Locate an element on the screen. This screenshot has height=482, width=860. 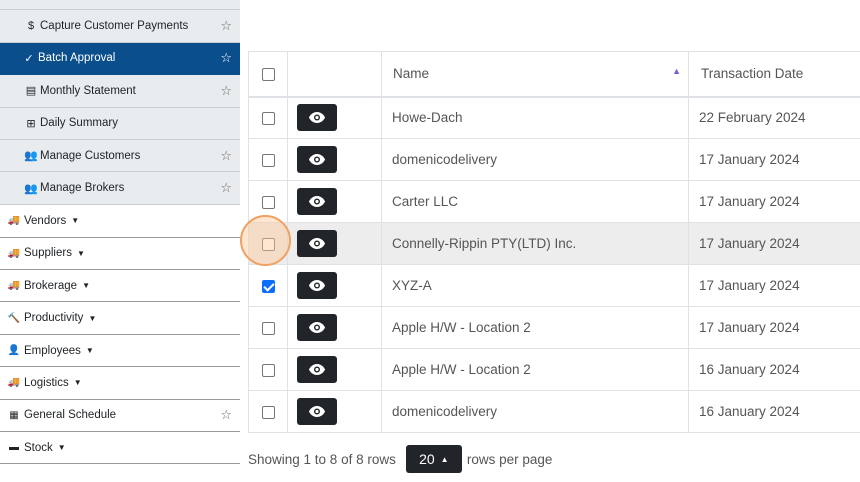
transaction-date-column-header: Transaction Date is located at coordinates (774, 74).